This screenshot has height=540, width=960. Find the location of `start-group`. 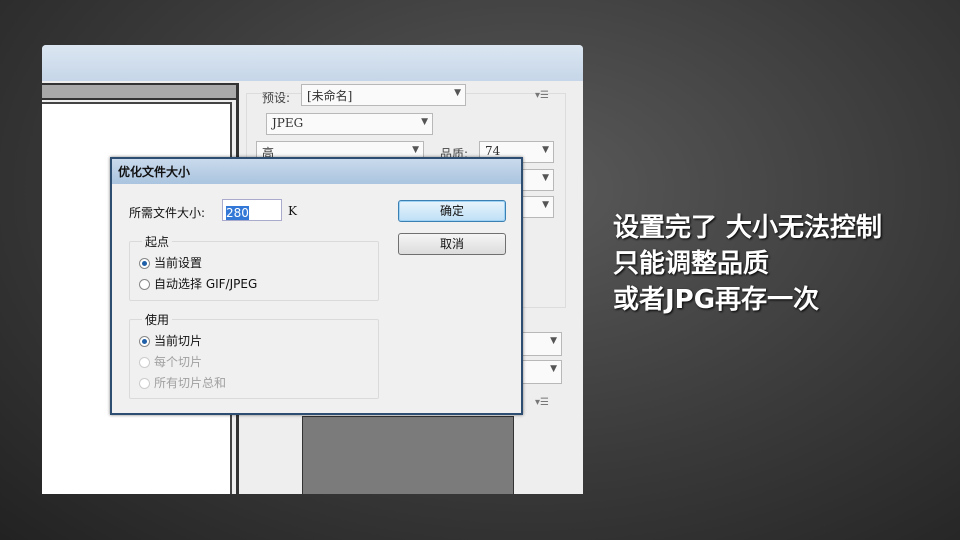

start-group is located at coordinates (254, 271).